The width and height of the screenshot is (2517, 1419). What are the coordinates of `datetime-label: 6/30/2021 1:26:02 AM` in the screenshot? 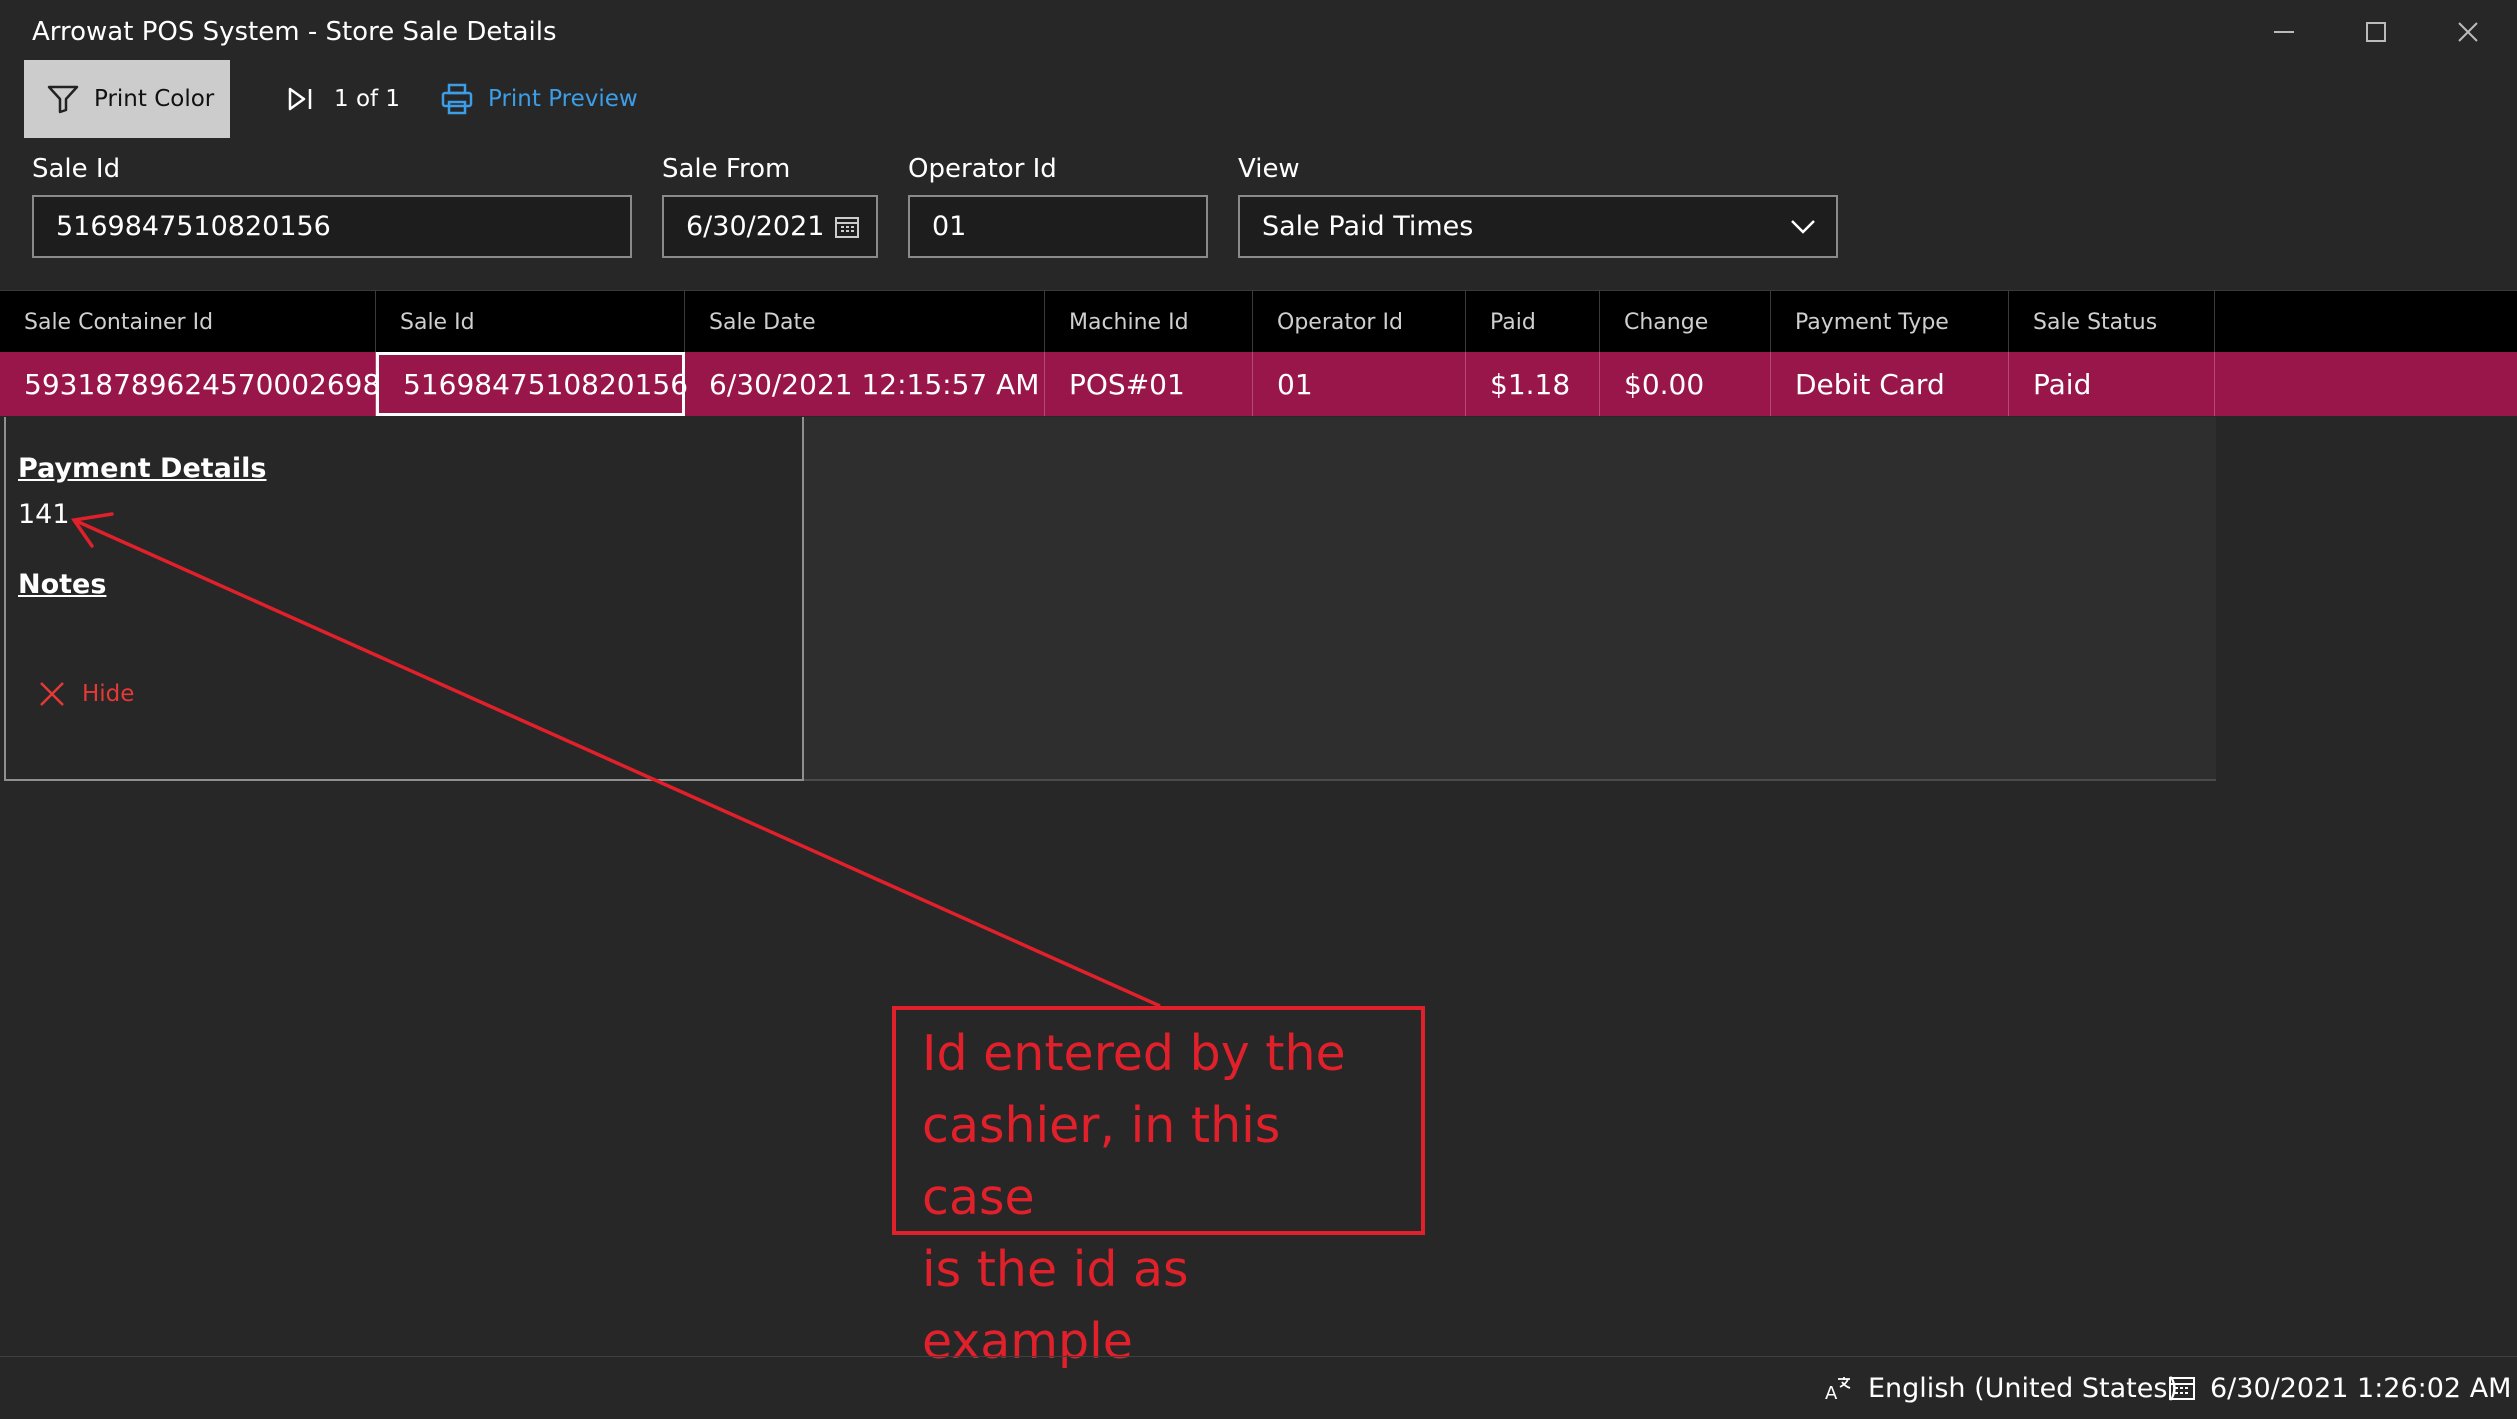 It's located at (2361, 1388).